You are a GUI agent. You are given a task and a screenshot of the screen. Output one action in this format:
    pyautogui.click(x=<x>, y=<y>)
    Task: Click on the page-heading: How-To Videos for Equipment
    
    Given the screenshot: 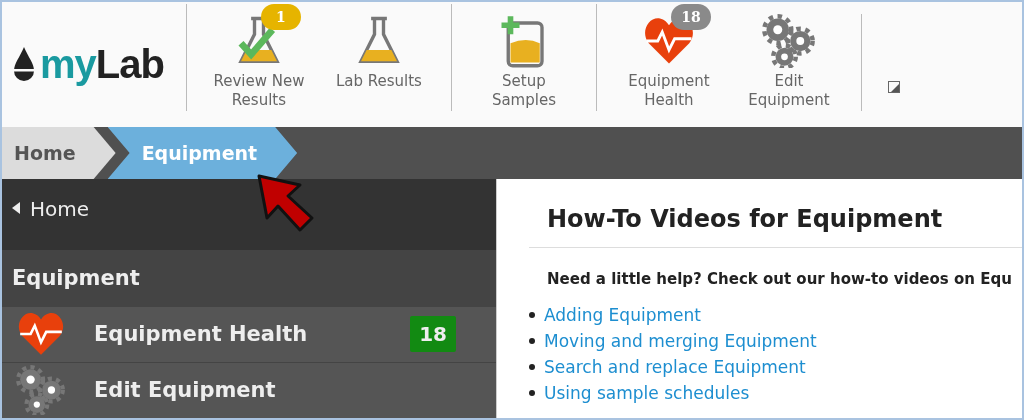 What is the action you would take?
    pyautogui.click(x=745, y=219)
    